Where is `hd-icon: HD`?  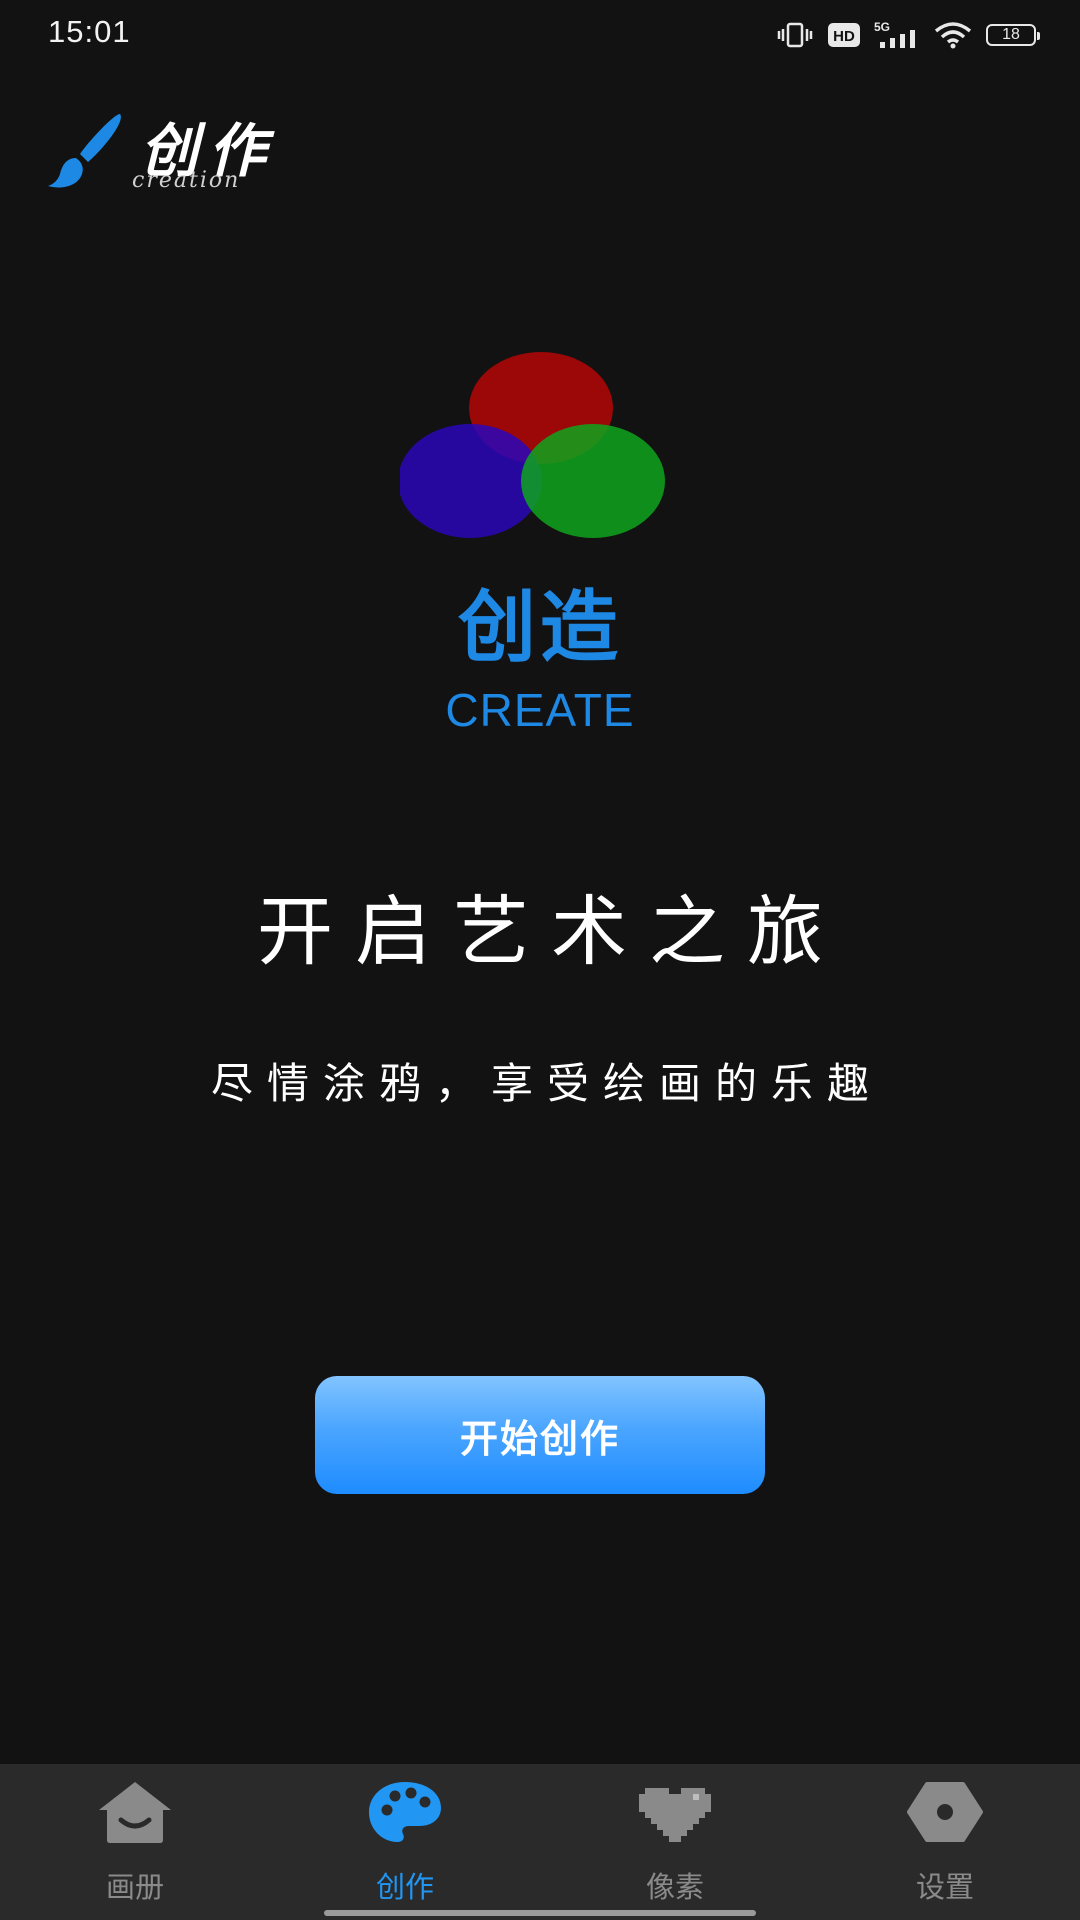
hd-icon: HD is located at coordinates (844, 35).